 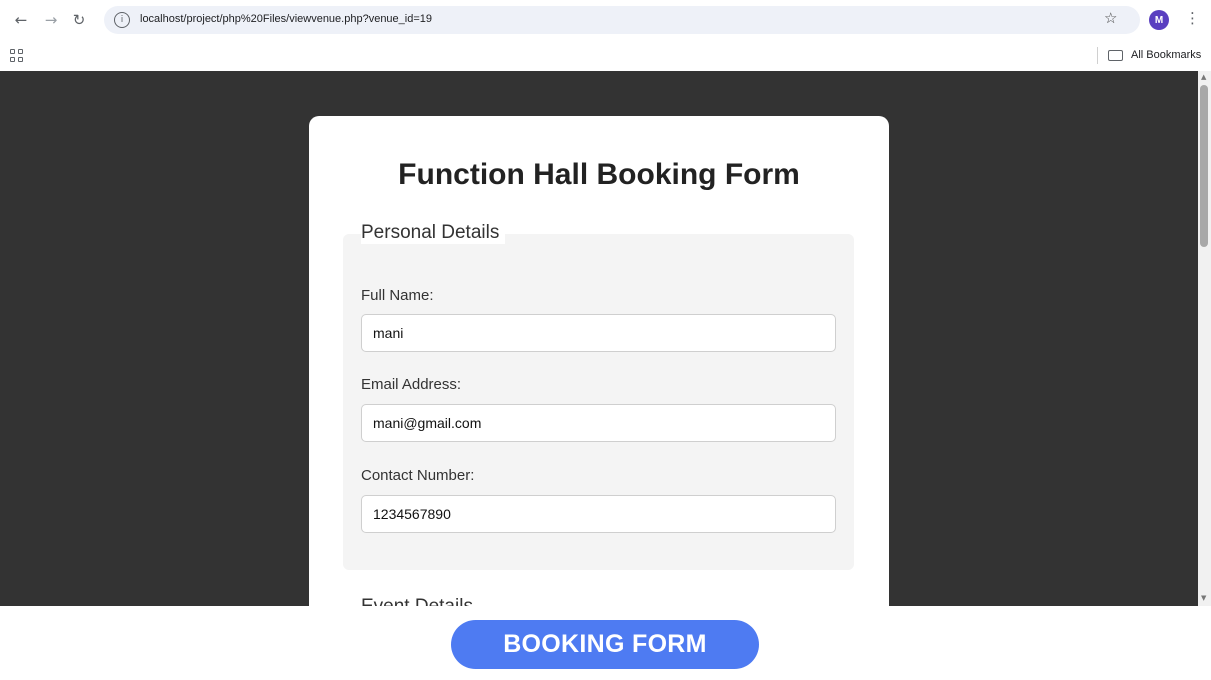 I want to click on bookmarks-divider, so click(x=1097, y=55).